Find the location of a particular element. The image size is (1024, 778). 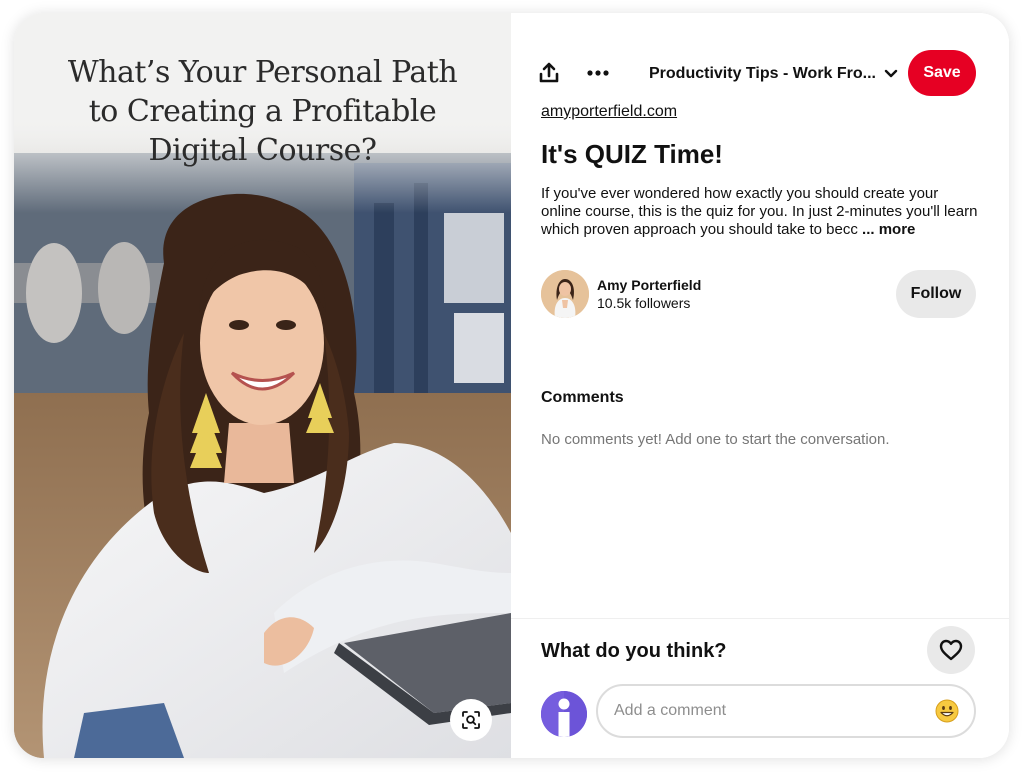

comments-heading: Comments is located at coordinates (582, 397).